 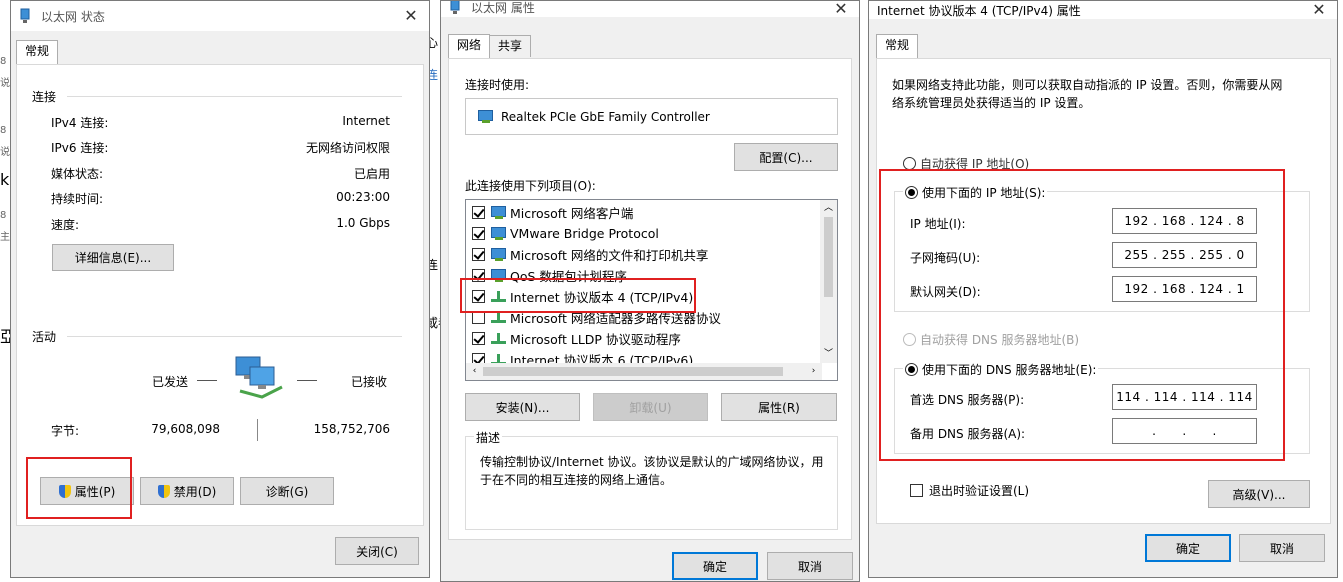 I want to click on description-text: 传输控制协议/Internet 协议。该协议是默认的广域网络协议，用, so click(x=652, y=462).